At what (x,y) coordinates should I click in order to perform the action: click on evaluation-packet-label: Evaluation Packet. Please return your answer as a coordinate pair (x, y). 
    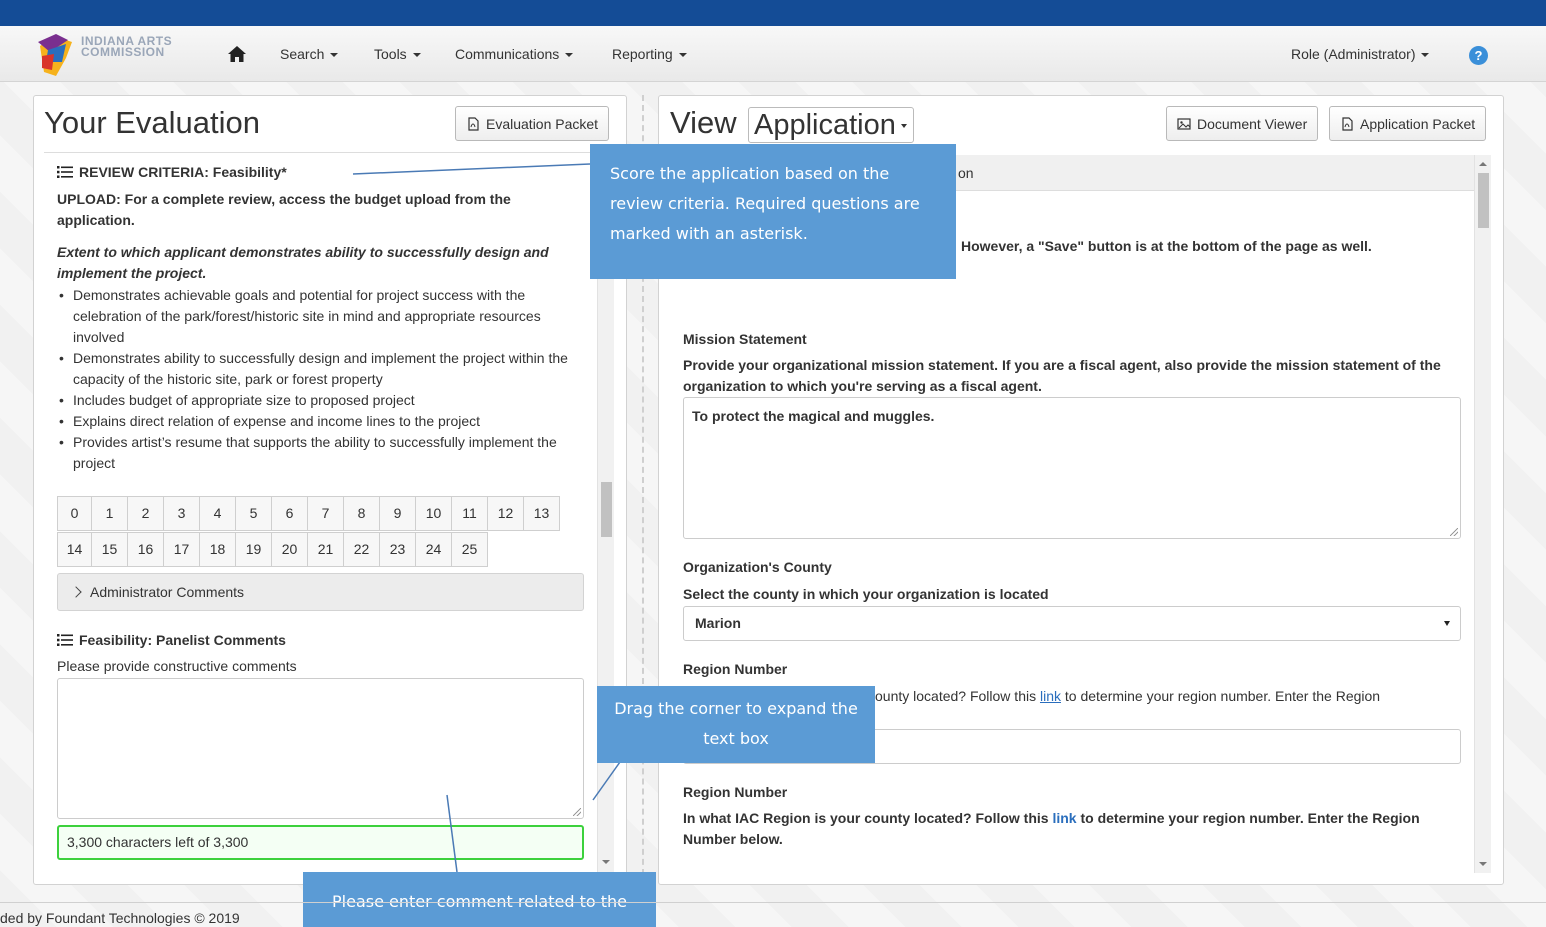
    Looking at the image, I should click on (542, 123).